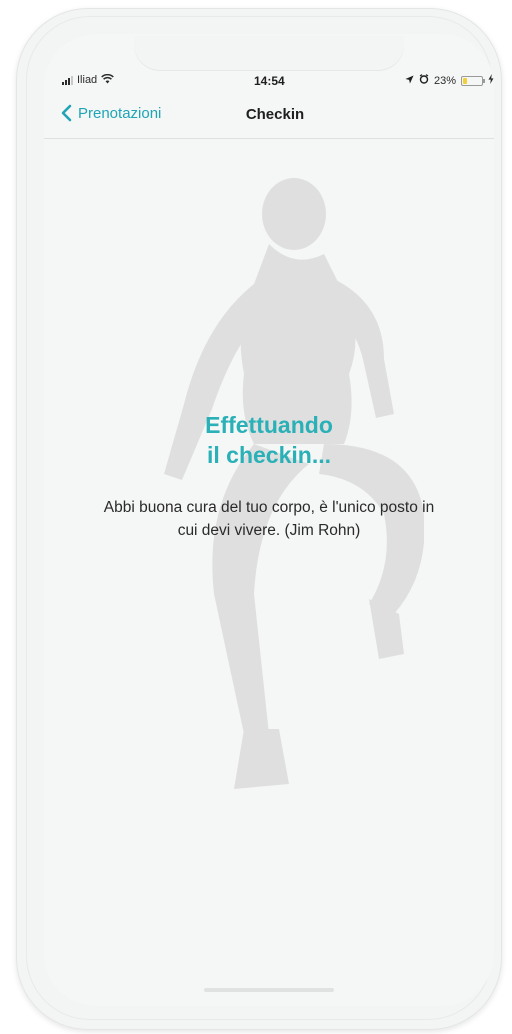 This screenshot has width=512, height=1034. What do you see at coordinates (269, 53) in the screenshot?
I see `phone-notch` at bounding box center [269, 53].